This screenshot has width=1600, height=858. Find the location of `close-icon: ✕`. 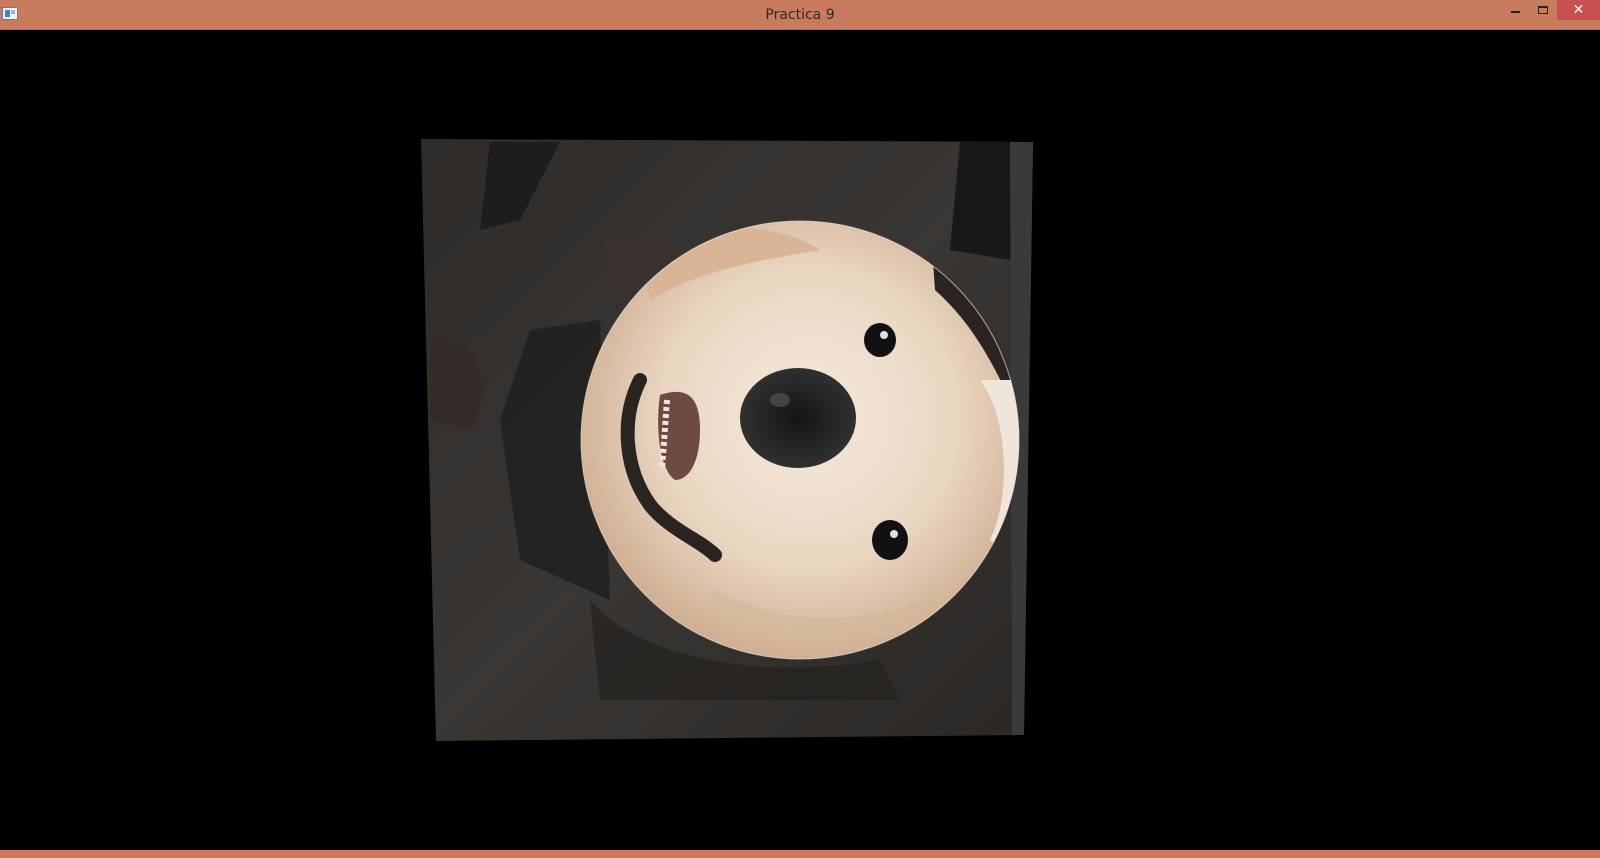

close-icon: ✕ is located at coordinates (1578, 10).